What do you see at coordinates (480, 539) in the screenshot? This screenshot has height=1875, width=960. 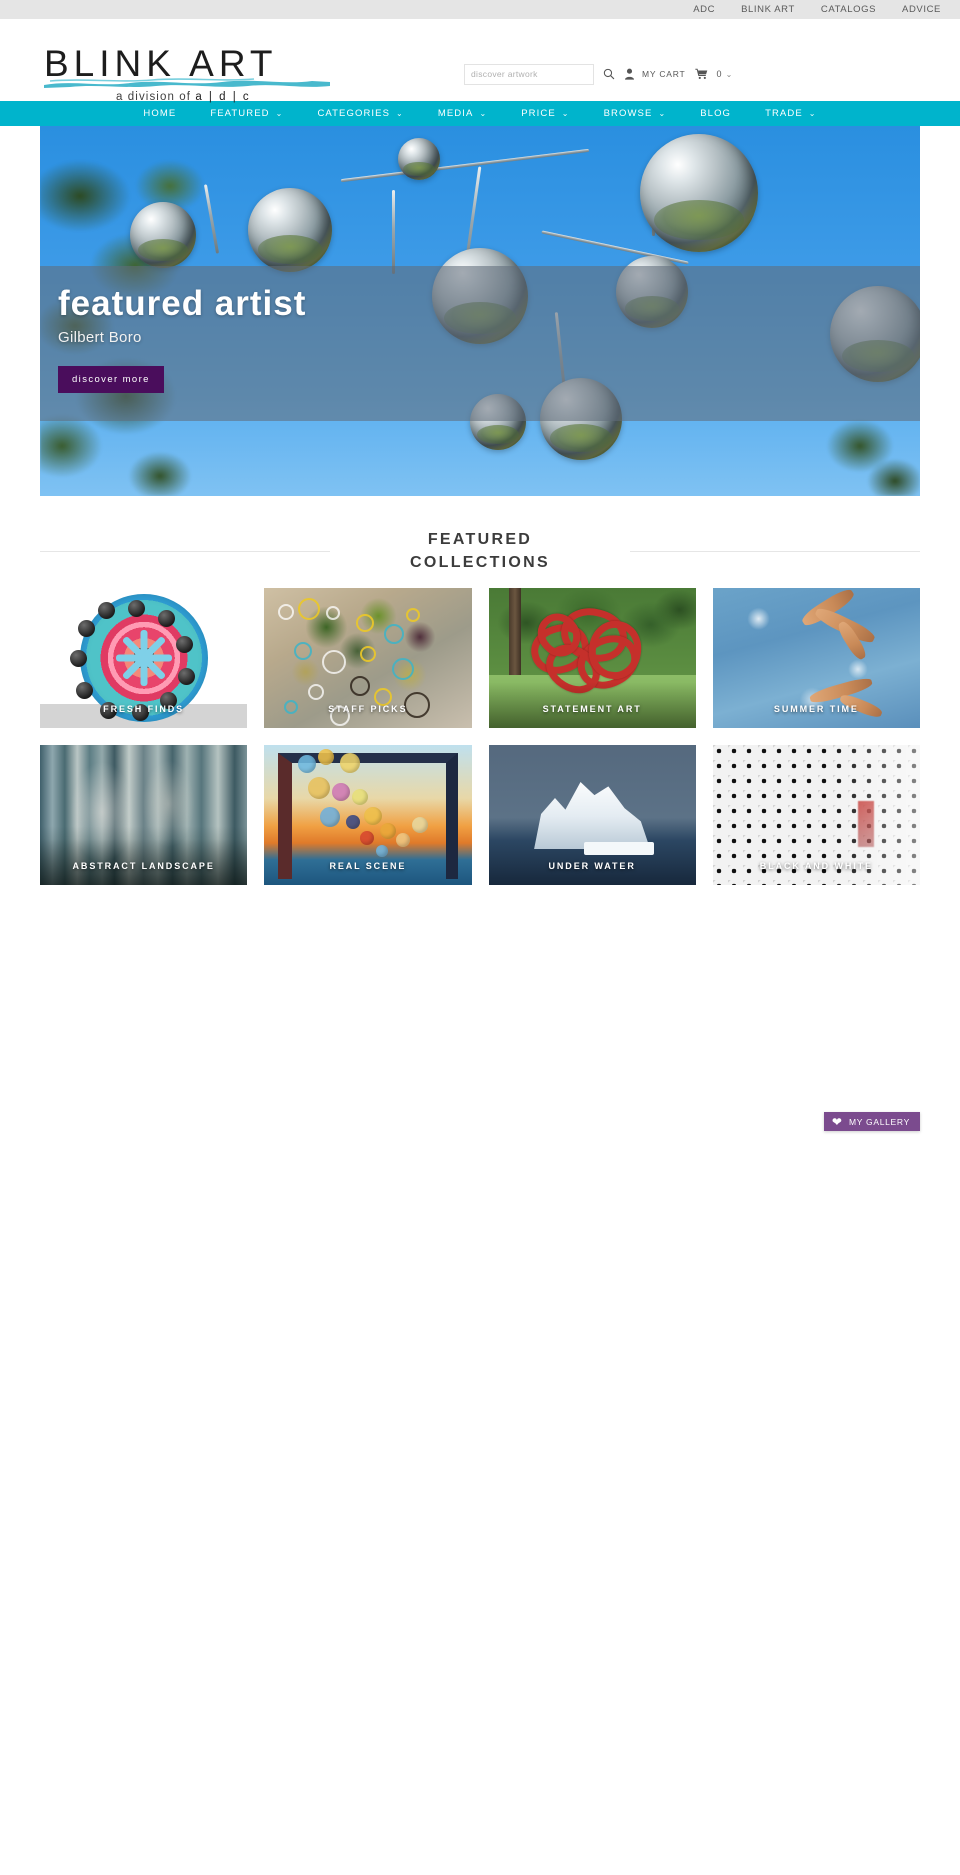 I see `heading-line-1: FEATURED` at bounding box center [480, 539].